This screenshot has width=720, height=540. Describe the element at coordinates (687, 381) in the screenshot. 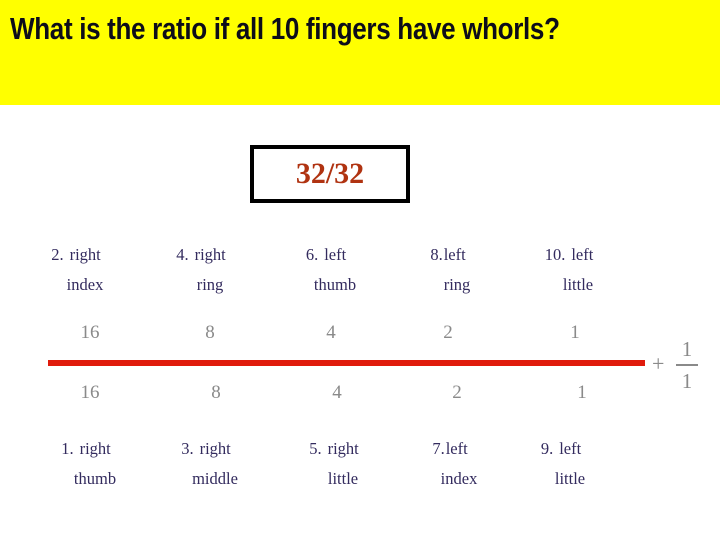

I see `small-fraction-denominator: 1` at that location.